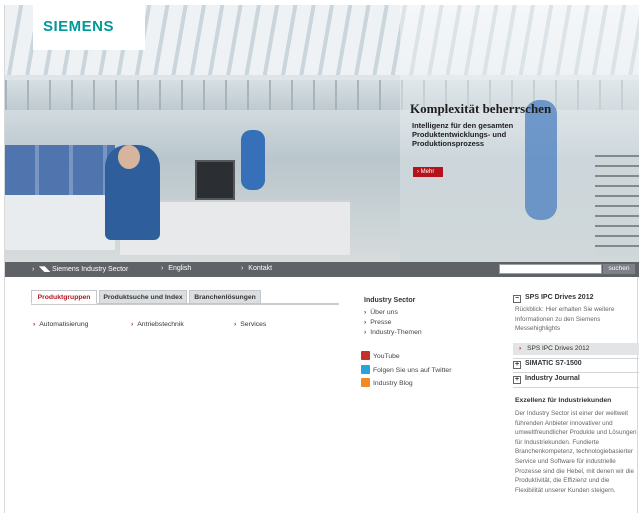 This screenshot has width=641, height=513. I want to click on category-label: Automatisierung, so click(64, 324).